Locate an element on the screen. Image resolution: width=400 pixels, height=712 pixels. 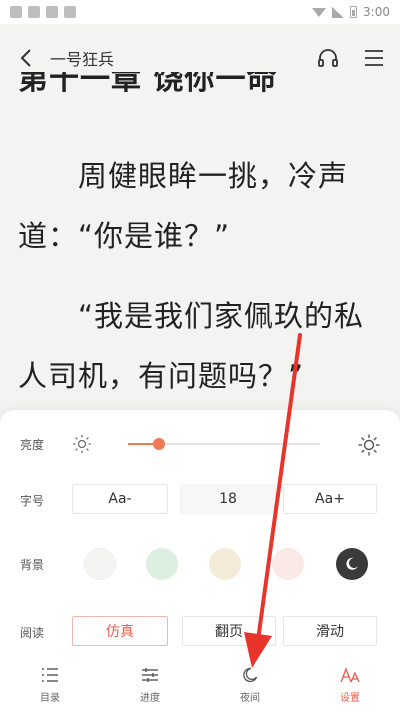
nav-item-settings: 设置 is located at coordinates (350, 684).